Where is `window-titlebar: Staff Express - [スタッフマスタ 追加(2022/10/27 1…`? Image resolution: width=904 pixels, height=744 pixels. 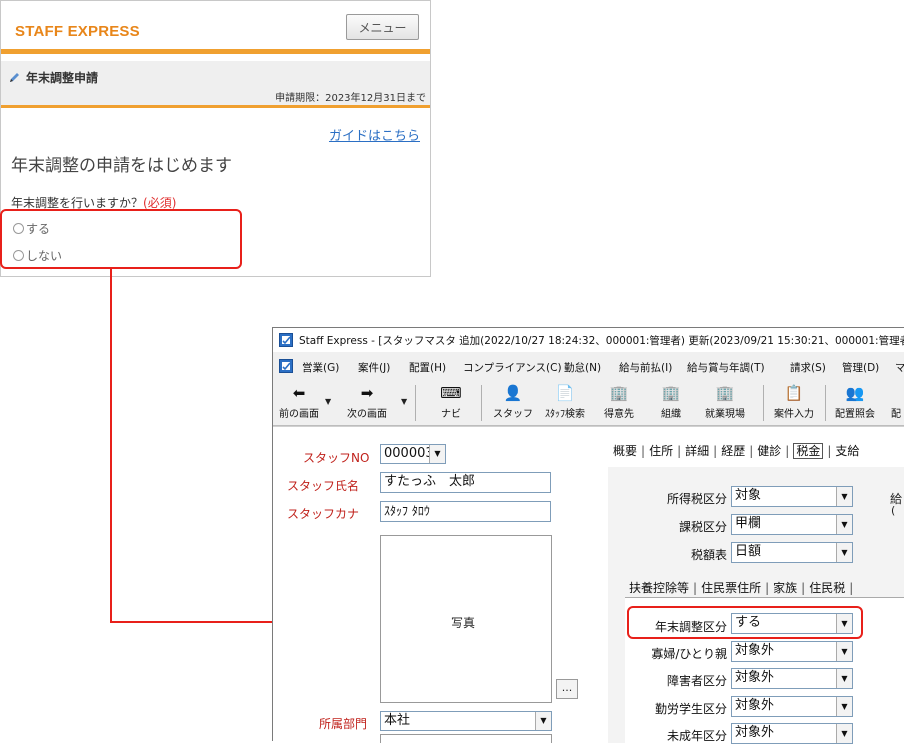 window-titlebar: Staff Express - [スタッフマスタ 追加(2022/10/27 1… is located at coordinates (588, 340).